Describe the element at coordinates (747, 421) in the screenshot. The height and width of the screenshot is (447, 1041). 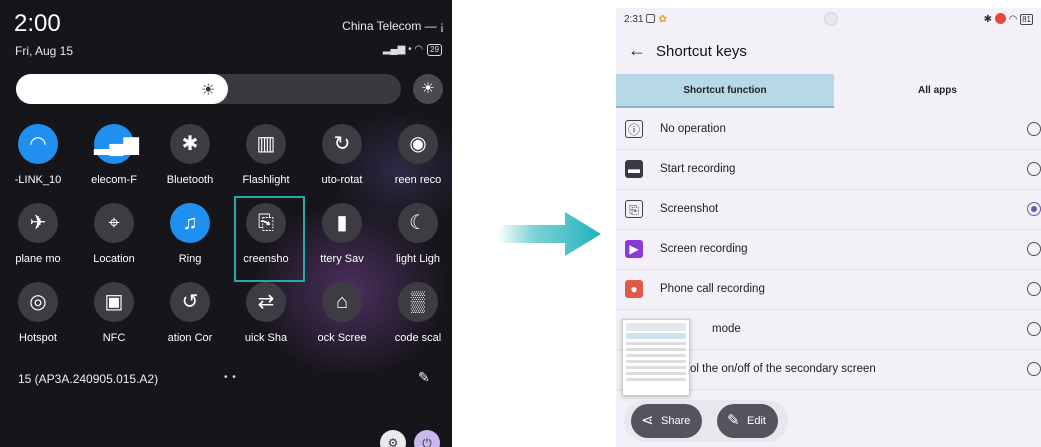
I see `edit-button: ✎ Edit` at that location.